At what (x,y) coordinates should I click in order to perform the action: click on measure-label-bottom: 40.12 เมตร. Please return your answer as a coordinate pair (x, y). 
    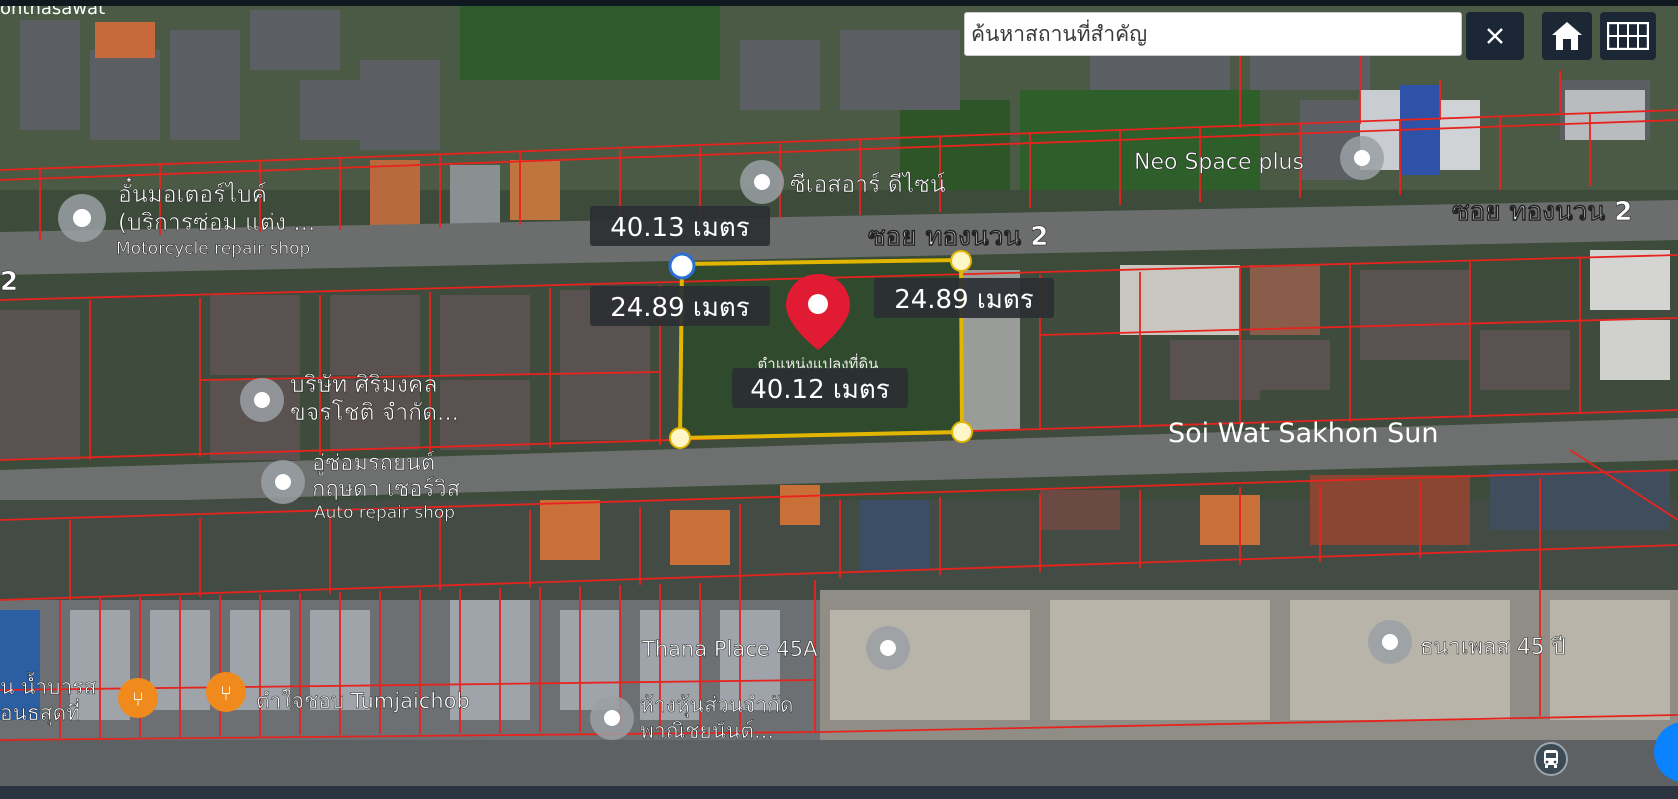
    Looking at the image, I should click on (820, 388).